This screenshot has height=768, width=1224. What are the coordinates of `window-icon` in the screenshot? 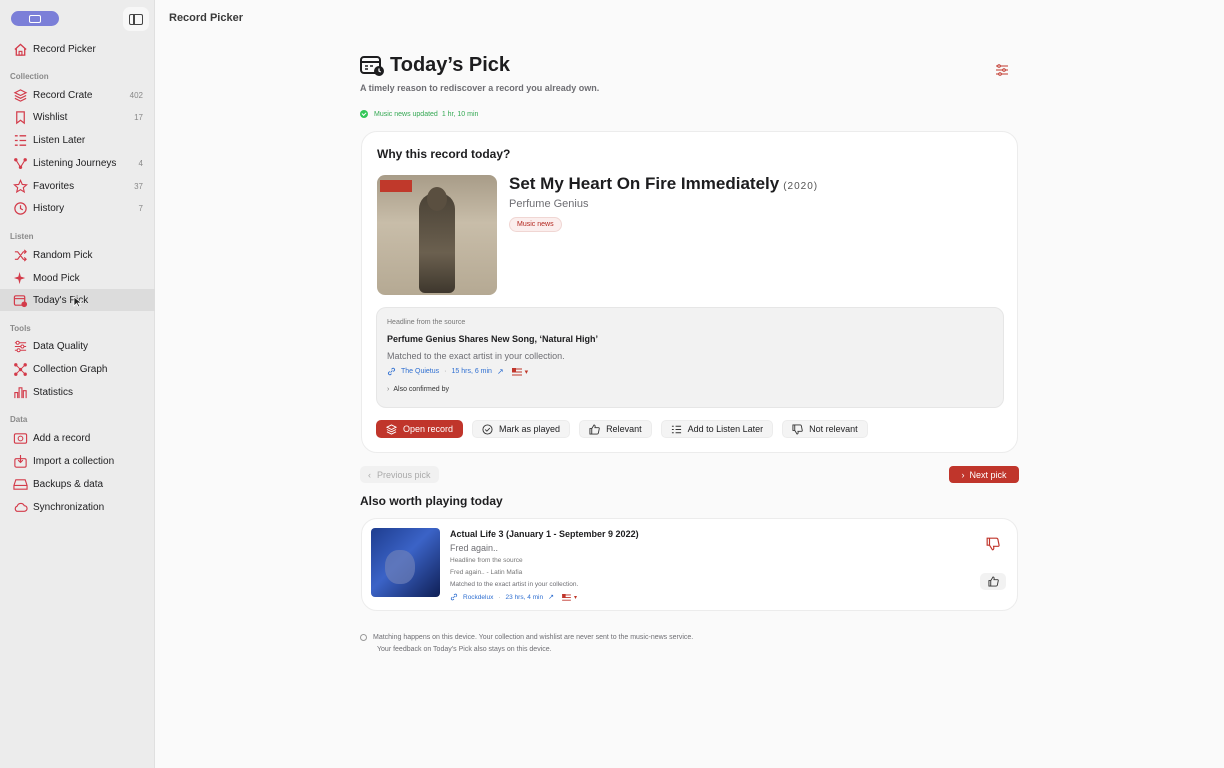 It's located at (35, 18).